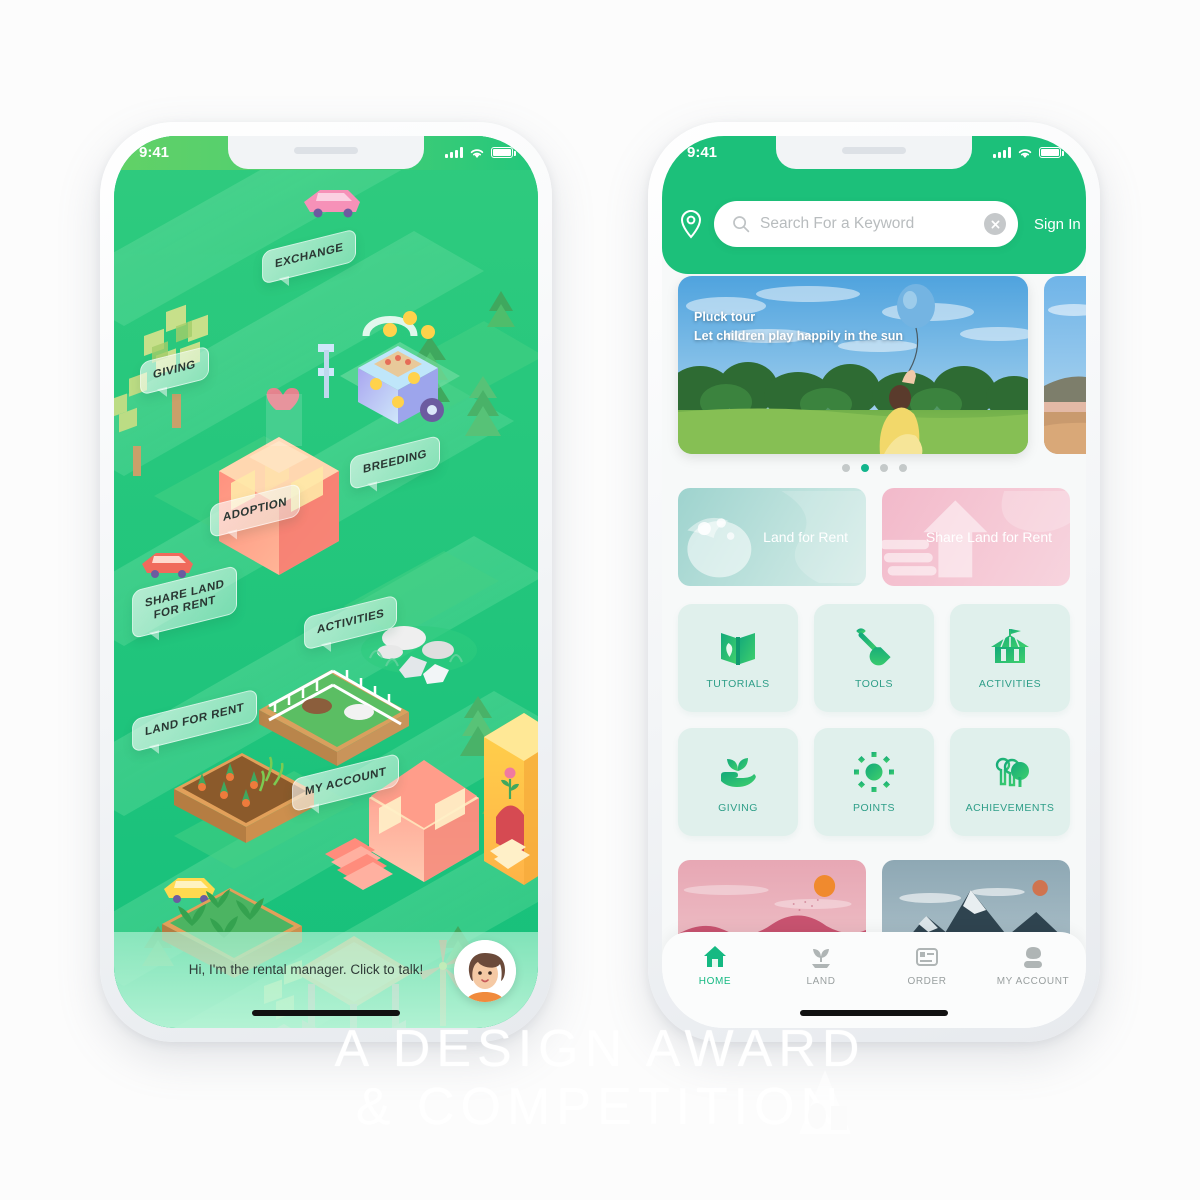  What do you see at coordinates (738, 772) in the screenshot?
I see `hand-plant-icon` at bounding box center [738, 772].